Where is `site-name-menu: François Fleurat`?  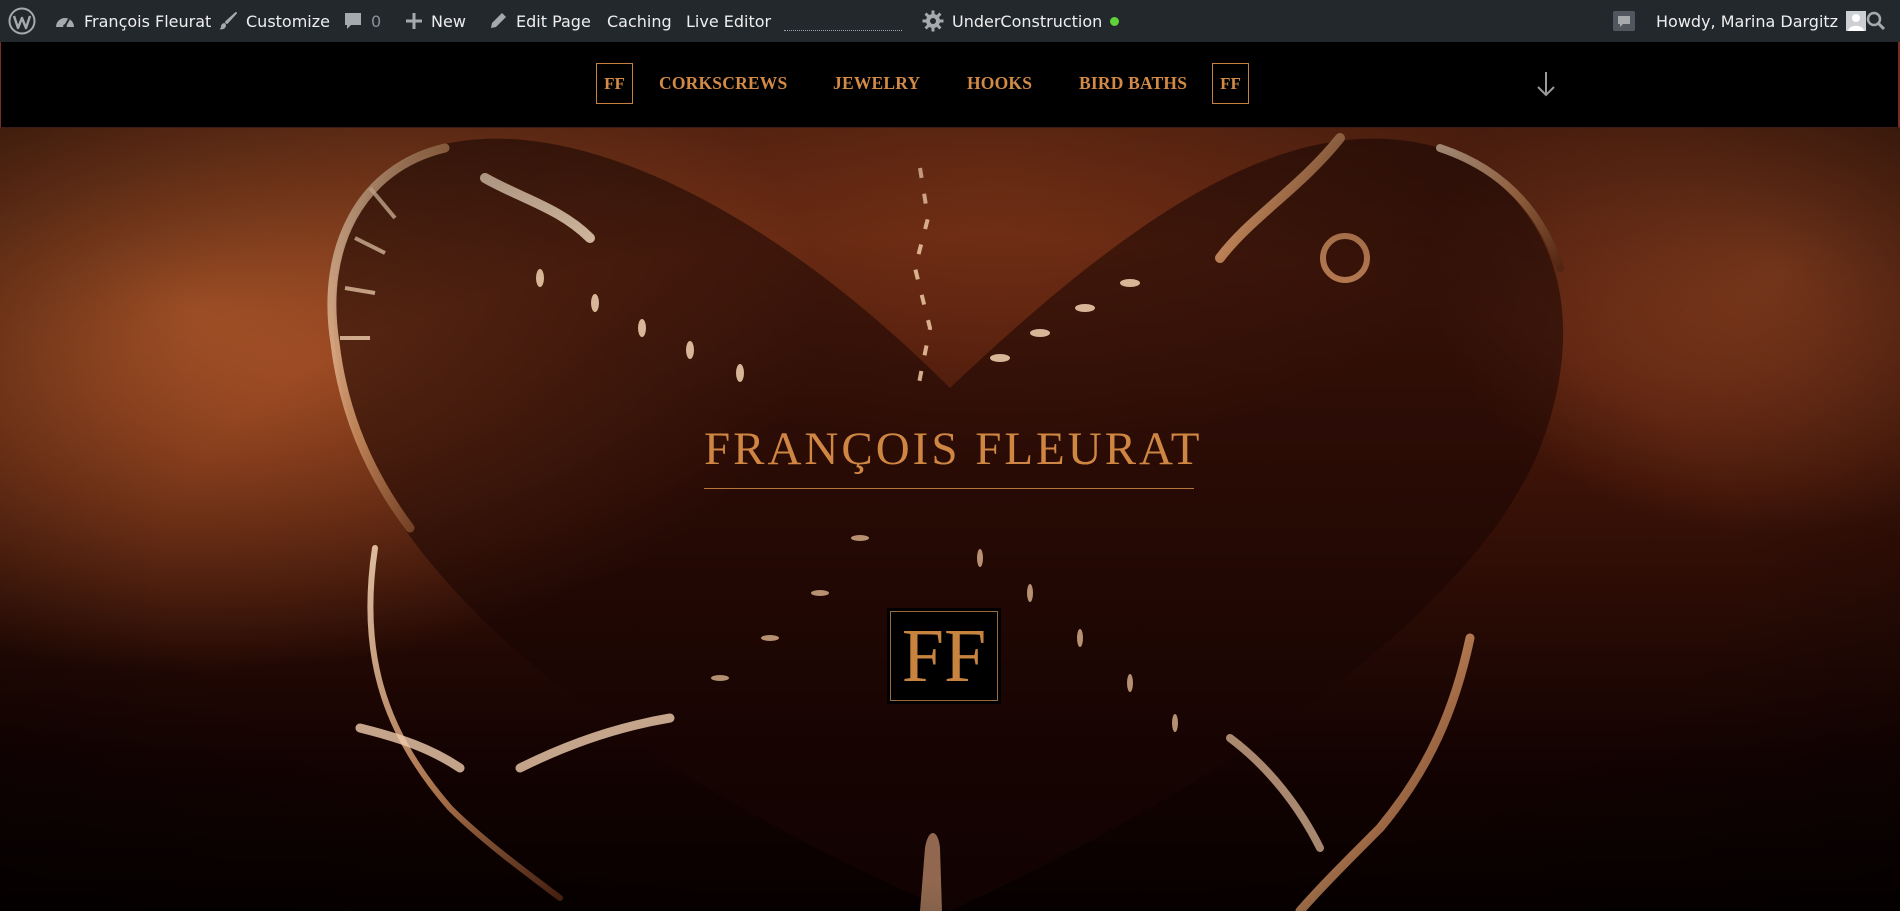 site-name-menu: François Fleurat is located at coordinates (132, 21).